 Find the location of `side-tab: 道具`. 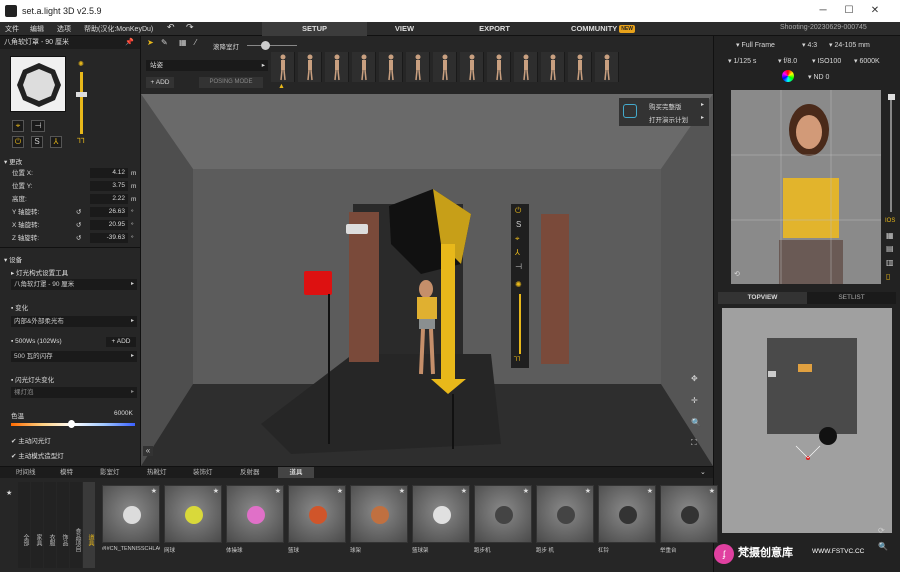

side-tab: 道具 is located at coordinates (89, 525).